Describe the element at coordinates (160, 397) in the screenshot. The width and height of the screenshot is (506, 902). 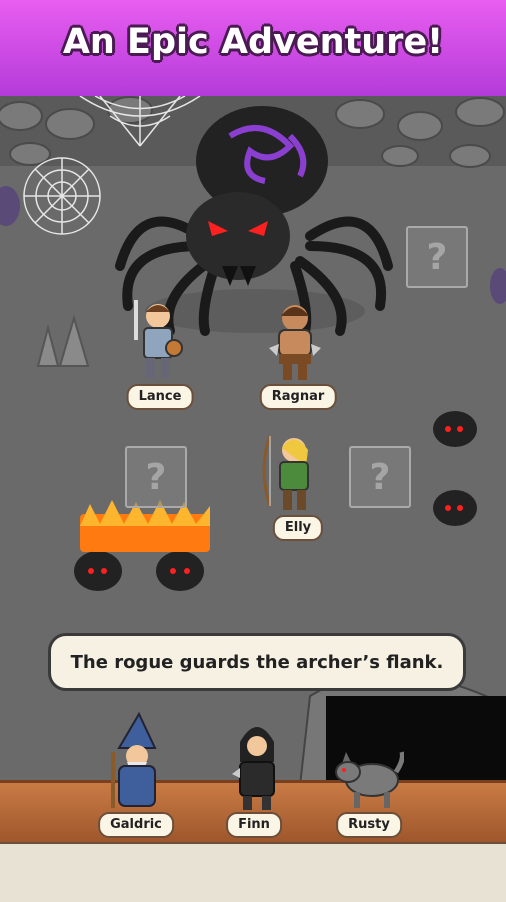
I see `hero-nameplate-lance: Lance` at that location.